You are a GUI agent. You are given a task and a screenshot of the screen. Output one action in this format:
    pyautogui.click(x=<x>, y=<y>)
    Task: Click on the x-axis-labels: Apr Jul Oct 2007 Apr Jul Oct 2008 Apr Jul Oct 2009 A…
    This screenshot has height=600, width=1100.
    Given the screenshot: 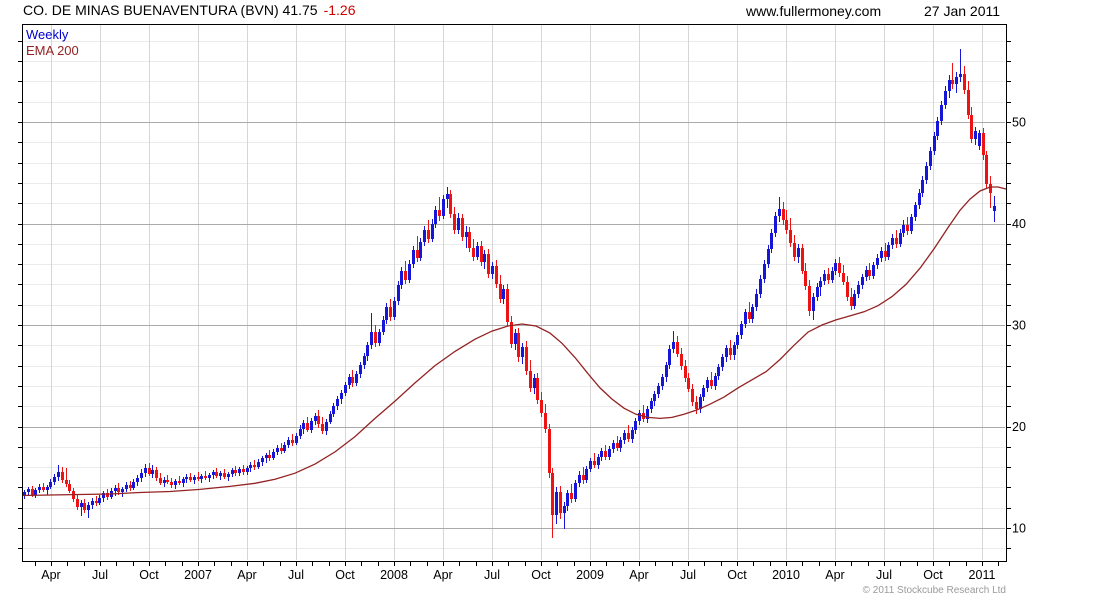 What is the action you would take?
    pyautogui.click(x=518, y=575)
    